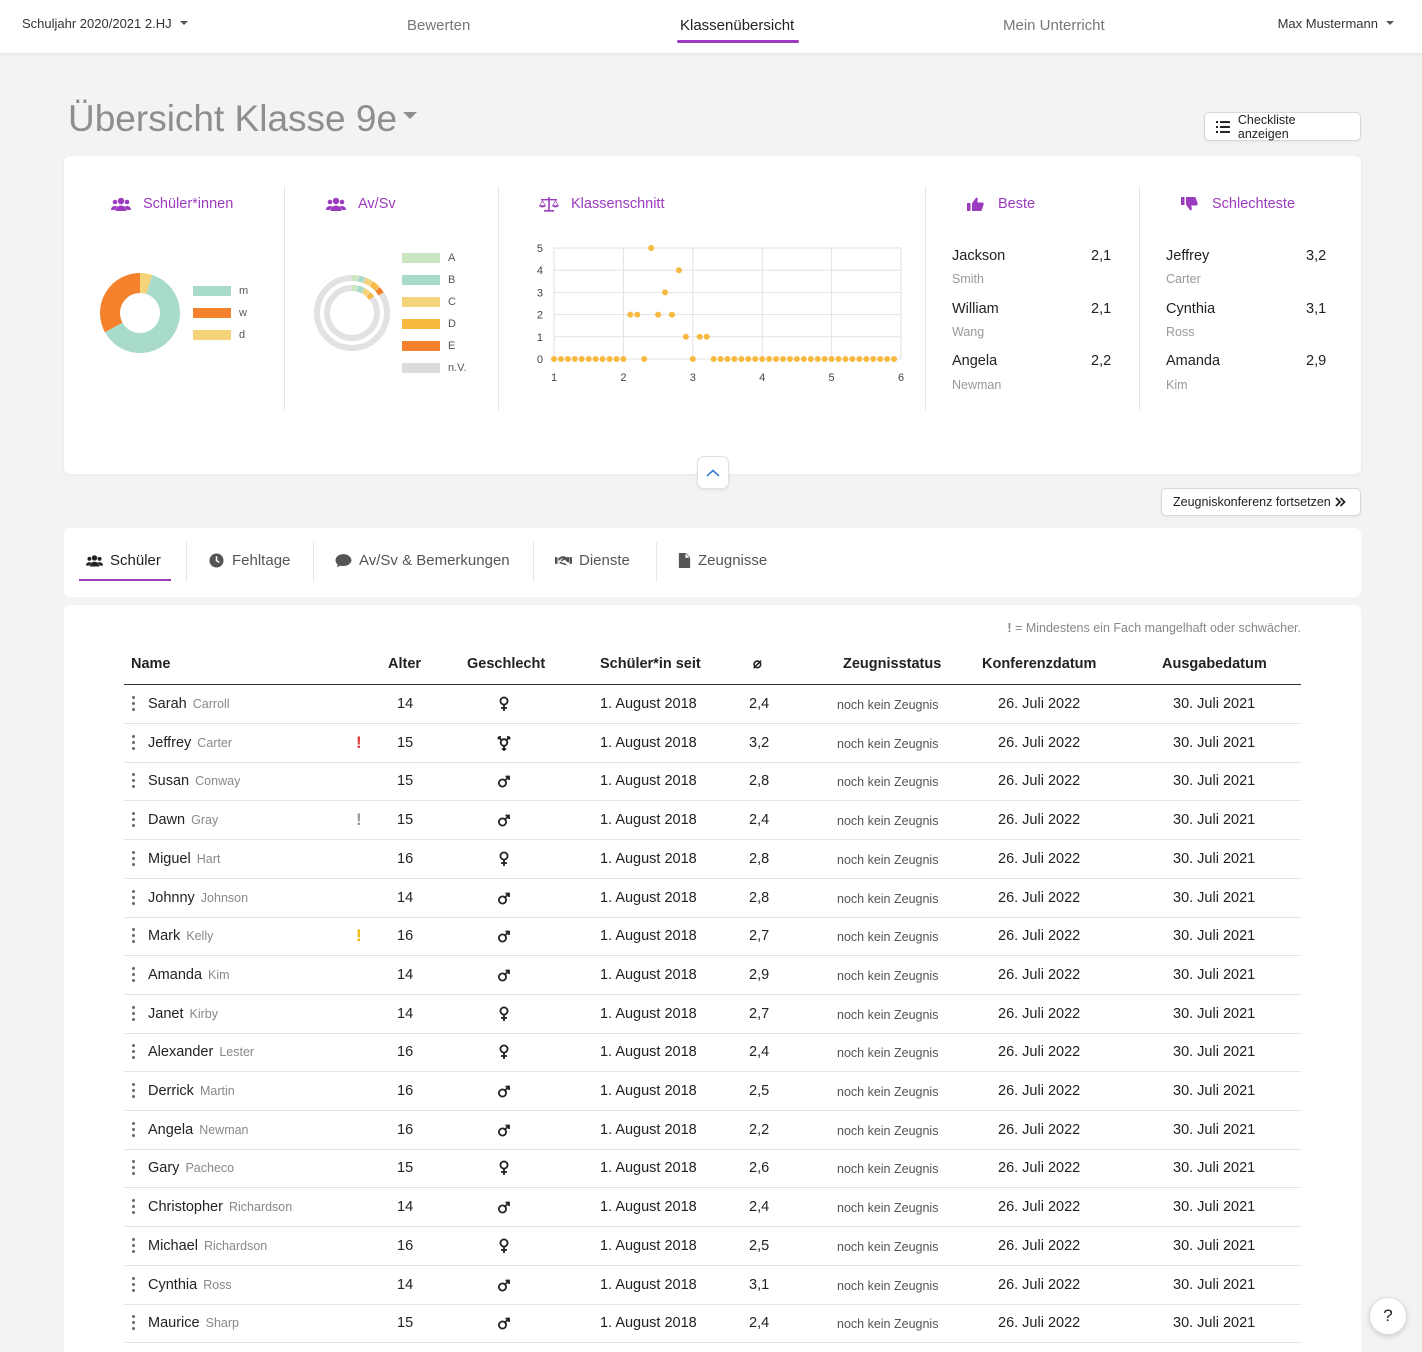 This screenshot has height=1352, width=1422. Describe the element at coordinates (722, 560) in the screenshot. I see `tab-zeugnisse: Zeugnisse` at that location.